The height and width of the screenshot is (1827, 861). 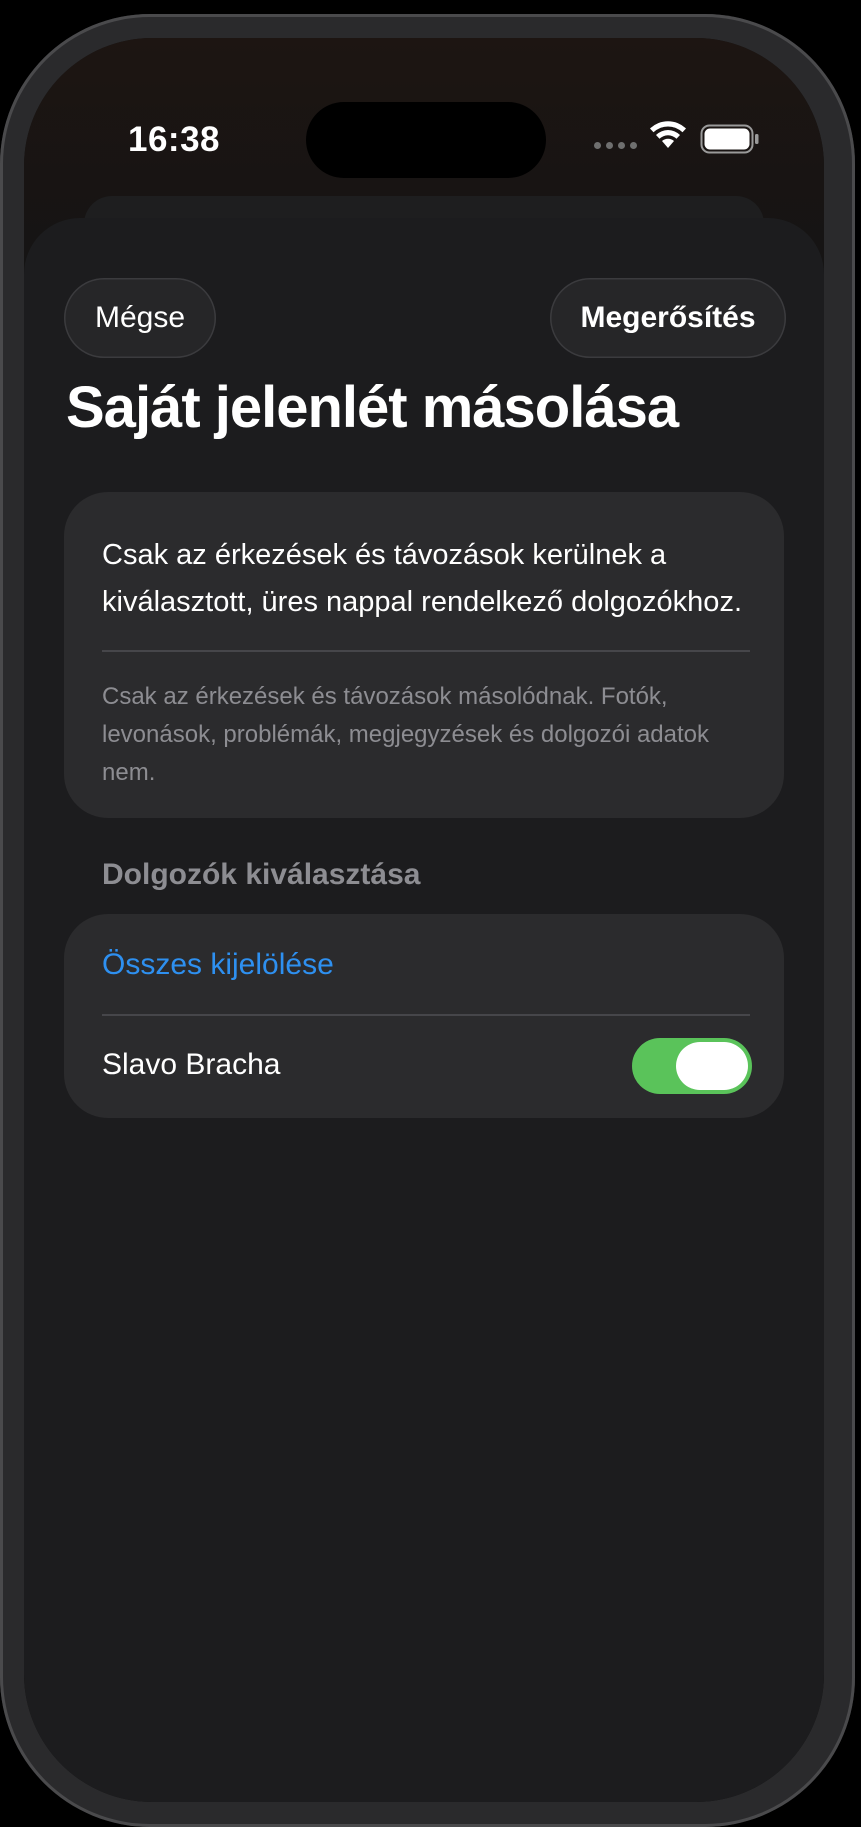 What do you see at coordinates (615, 145) in the screenshot?
I see `cellular-signal-icon` at bounding box center [615, 145].